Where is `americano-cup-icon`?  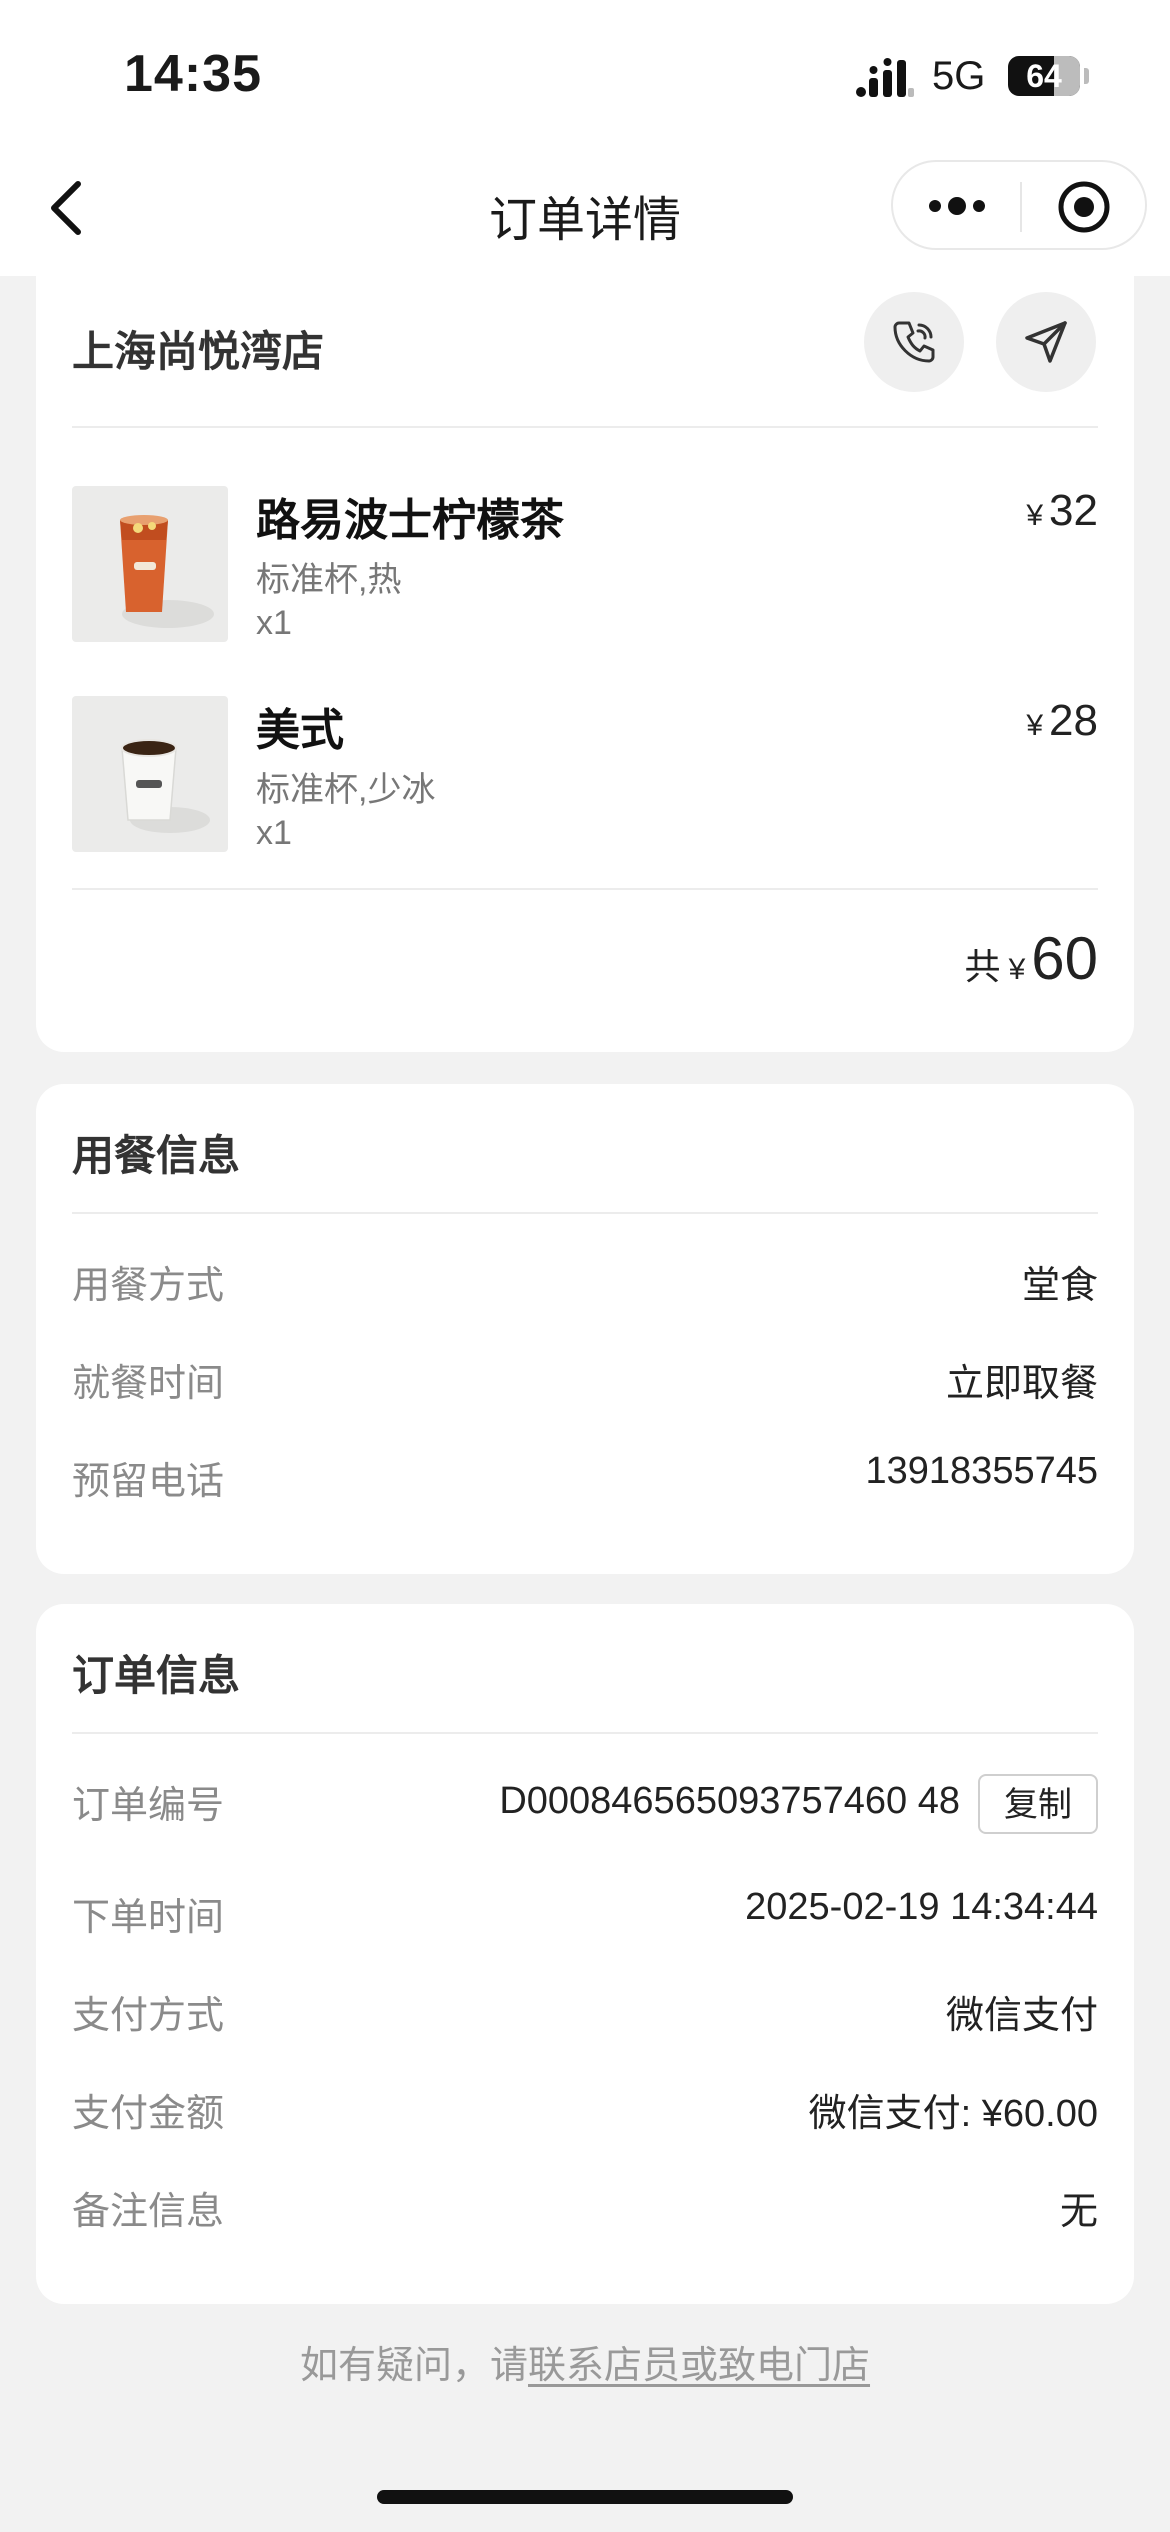 americano-cup-icon is located at coordinates (165, 786).